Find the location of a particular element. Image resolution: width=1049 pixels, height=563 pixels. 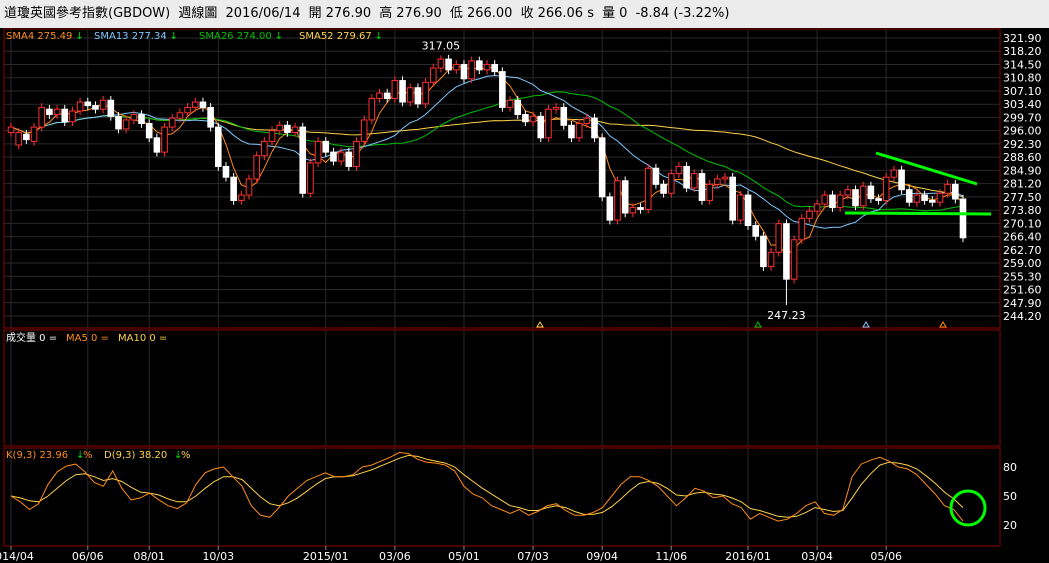

price-tick-label: 303.40 is located at coordinates (1022, 104).